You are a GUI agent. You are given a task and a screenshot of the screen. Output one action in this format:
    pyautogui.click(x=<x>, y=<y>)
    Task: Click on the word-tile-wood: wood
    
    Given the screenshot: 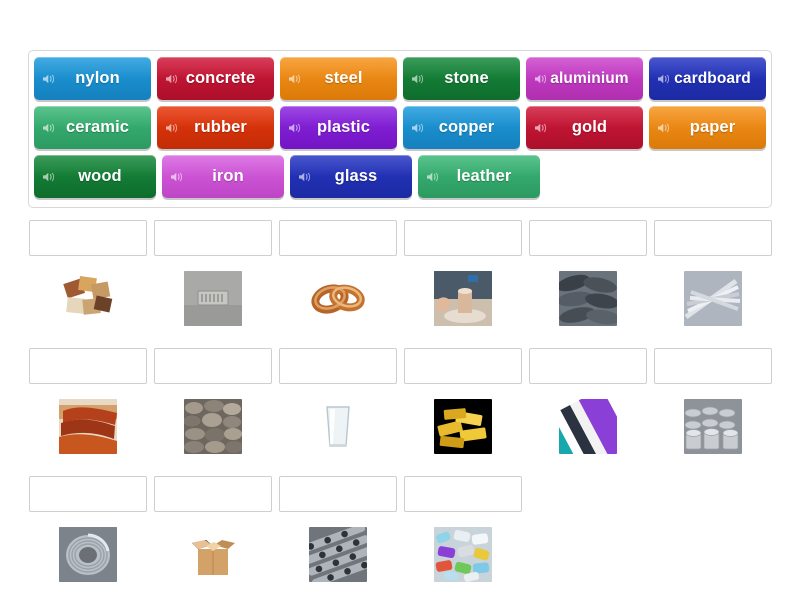 What is the action you would take?
    pyautogui.click(x=95, y=176)
    